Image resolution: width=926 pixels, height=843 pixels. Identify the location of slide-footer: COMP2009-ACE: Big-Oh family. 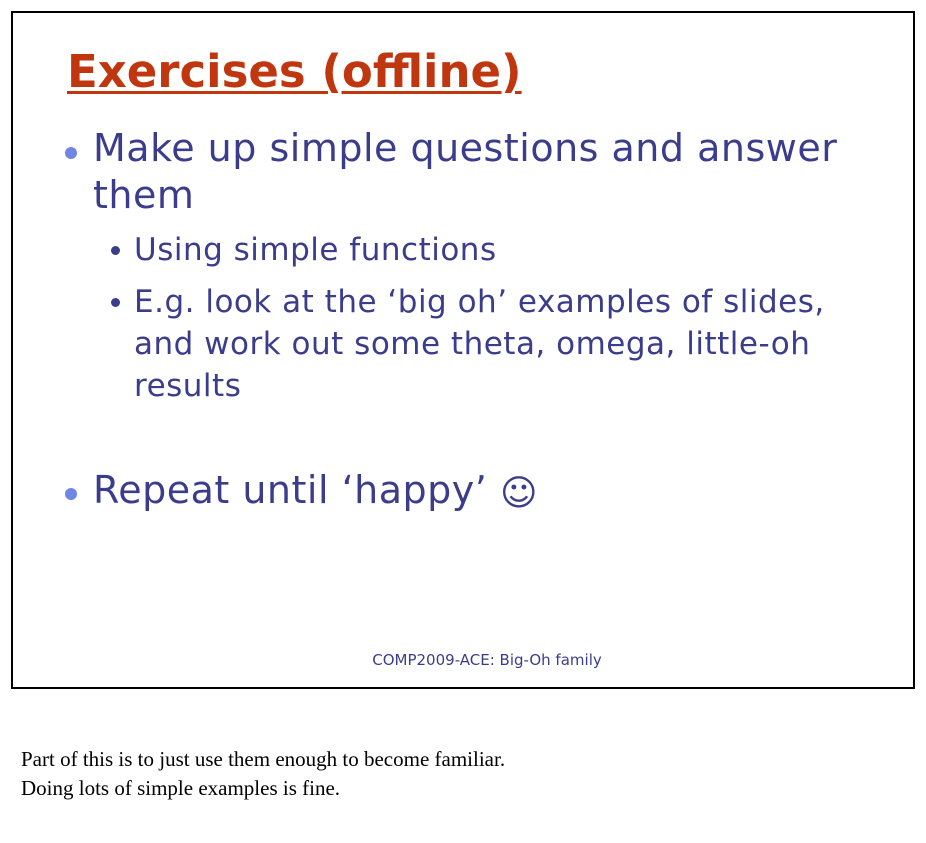
(487, 660).